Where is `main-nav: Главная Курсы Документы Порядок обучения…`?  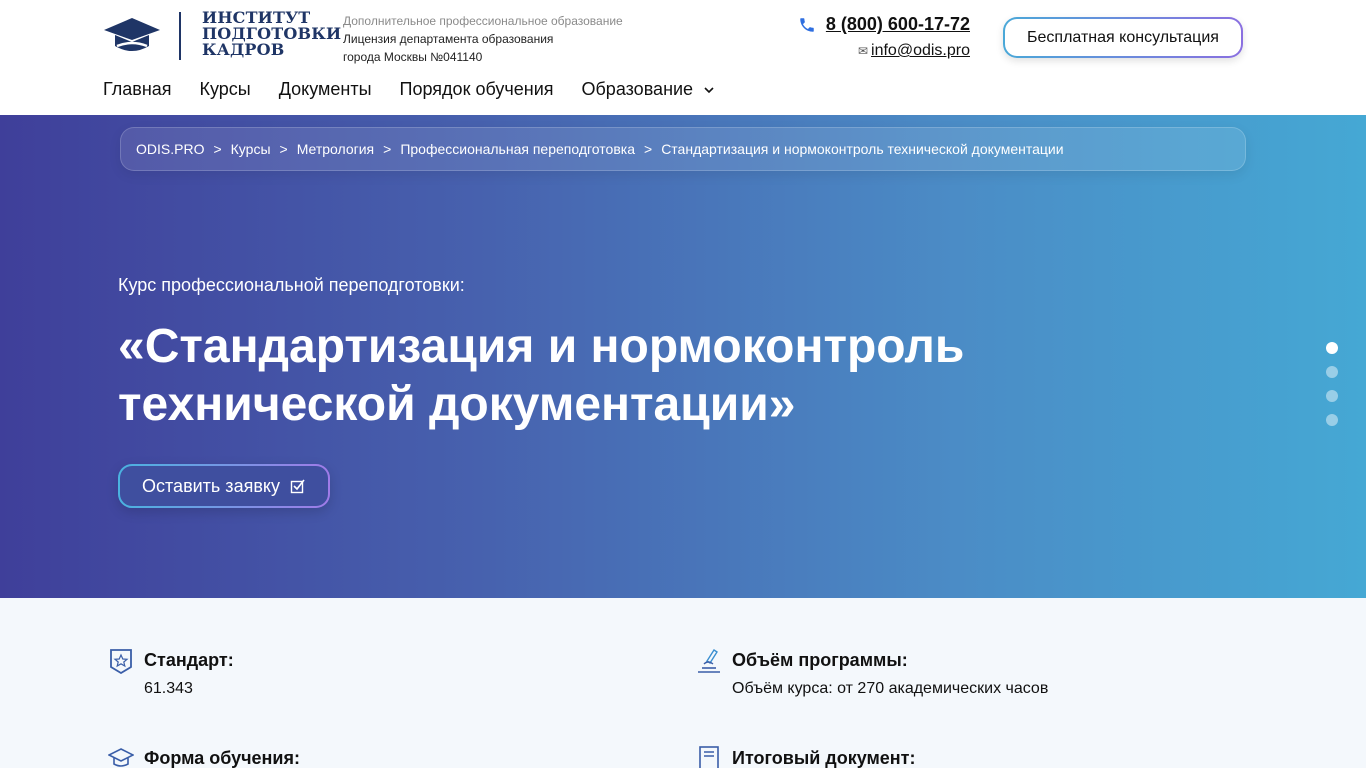
main-nav: Главная Курсы Документы Порядок обучения… is located at coordinates (423, 89).